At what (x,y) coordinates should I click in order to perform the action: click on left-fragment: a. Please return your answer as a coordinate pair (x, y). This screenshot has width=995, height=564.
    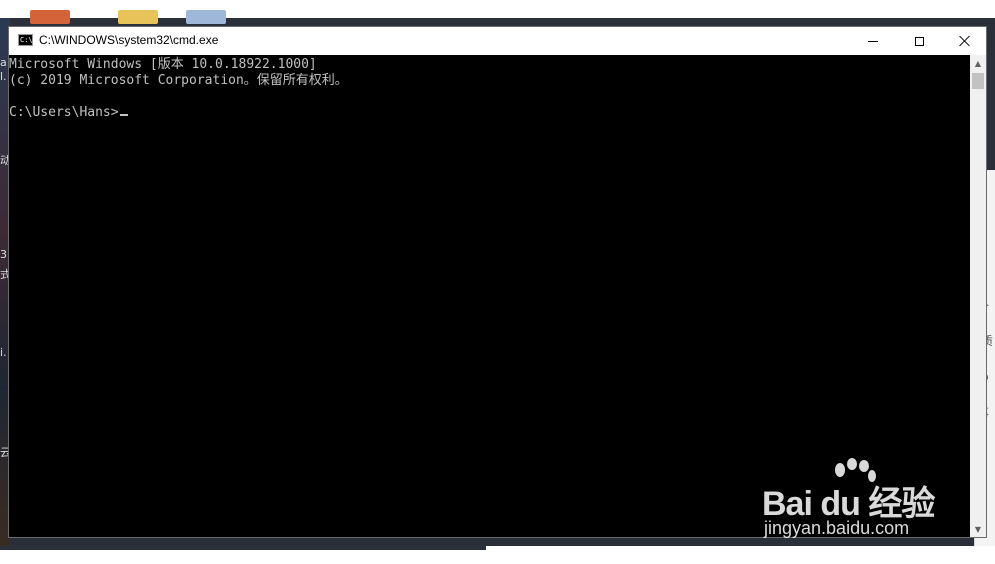
    Looking at the image, I should click on (3, 62).